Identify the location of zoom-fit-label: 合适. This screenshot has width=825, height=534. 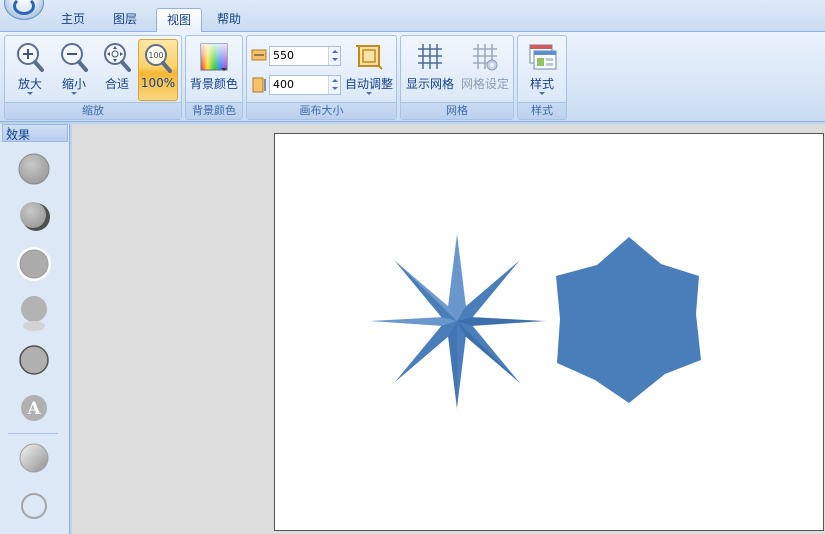
(116, 84).